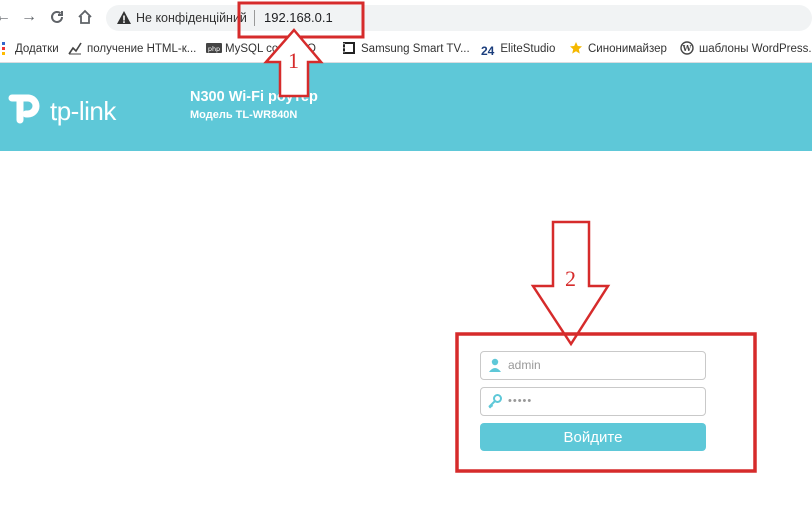  What do you see at coordinates (293, 60) in the screenshot?
I see `annotation-step-1: 1` at bounding box center [293, 60].